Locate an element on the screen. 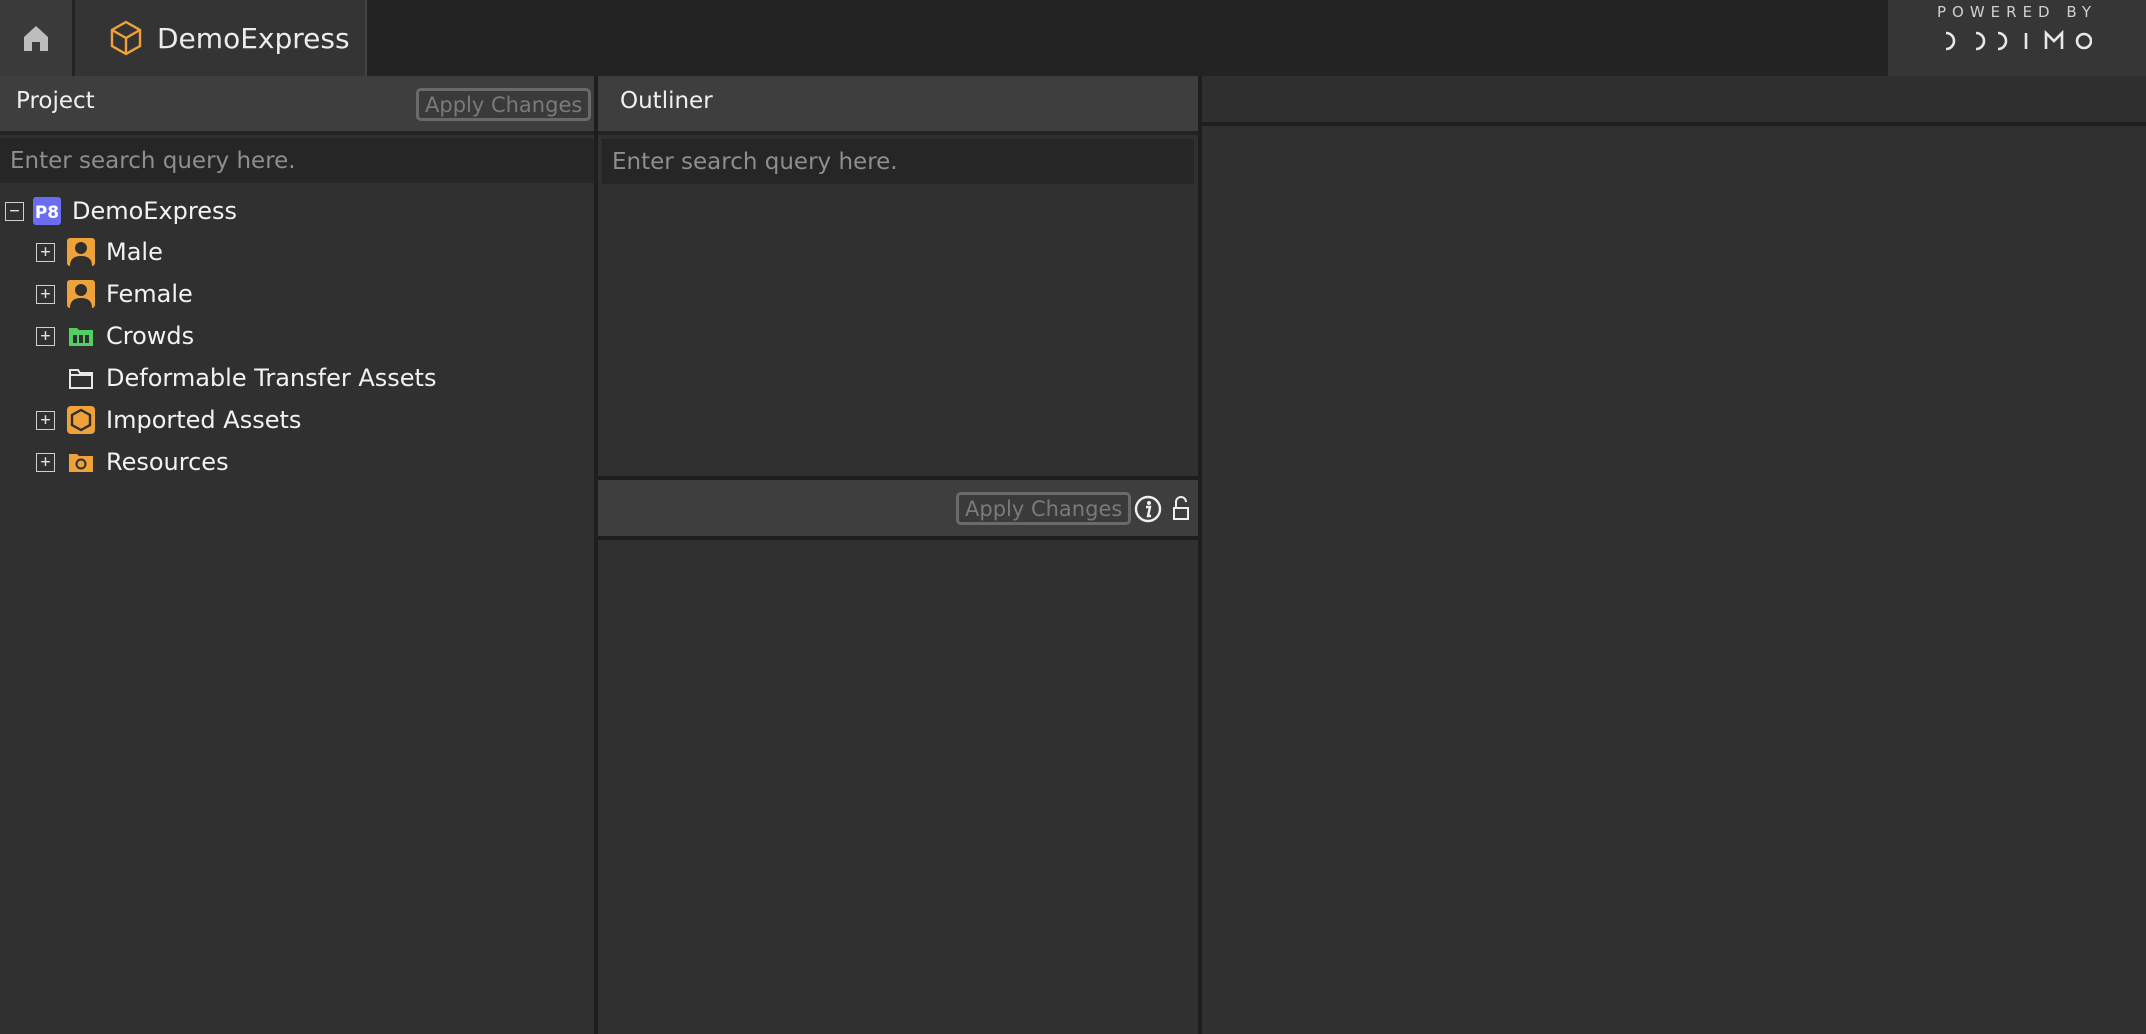  tree-item-male: + Male is located at coordinates (99, 252).